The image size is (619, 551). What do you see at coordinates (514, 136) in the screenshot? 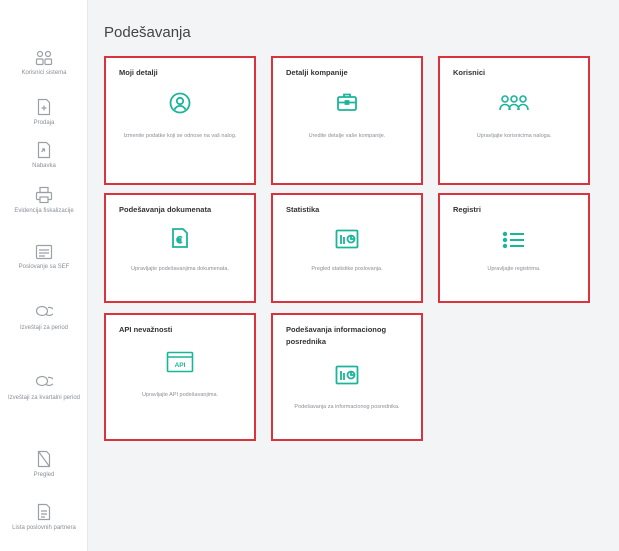
I see `card-description: Upravljajte korisnicima naloga.` at bounding box center [514, 136].